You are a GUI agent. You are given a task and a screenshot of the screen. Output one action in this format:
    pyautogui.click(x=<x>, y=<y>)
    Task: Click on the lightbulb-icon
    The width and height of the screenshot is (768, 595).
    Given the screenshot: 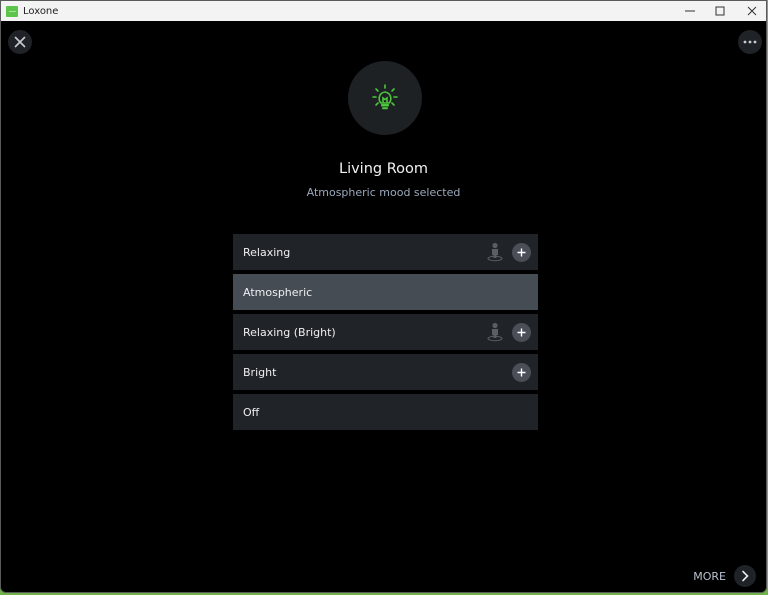 What is the action you would take?
    pyautogui.click(x=385, y=97)
    